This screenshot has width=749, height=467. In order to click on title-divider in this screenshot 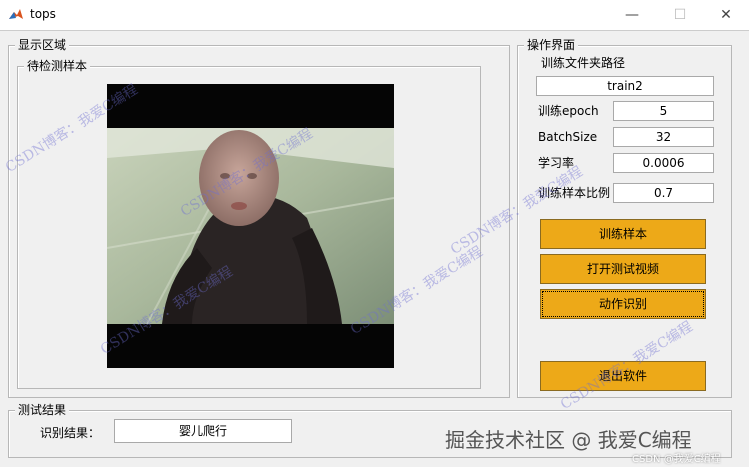, I will do `click(374, 30)`.